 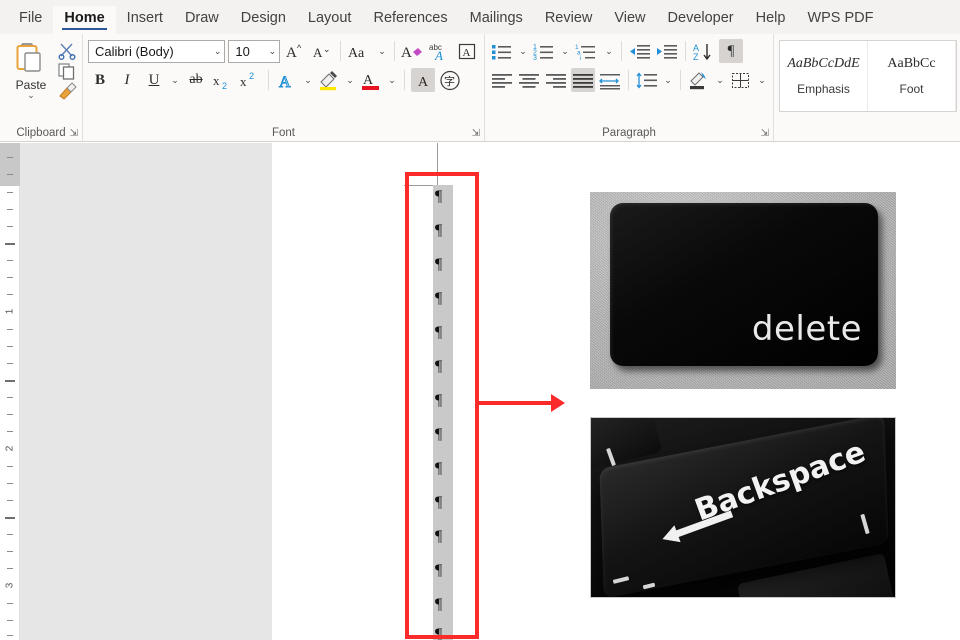 I want to click on sort-icon: AZ, so click(x=704, y=51).